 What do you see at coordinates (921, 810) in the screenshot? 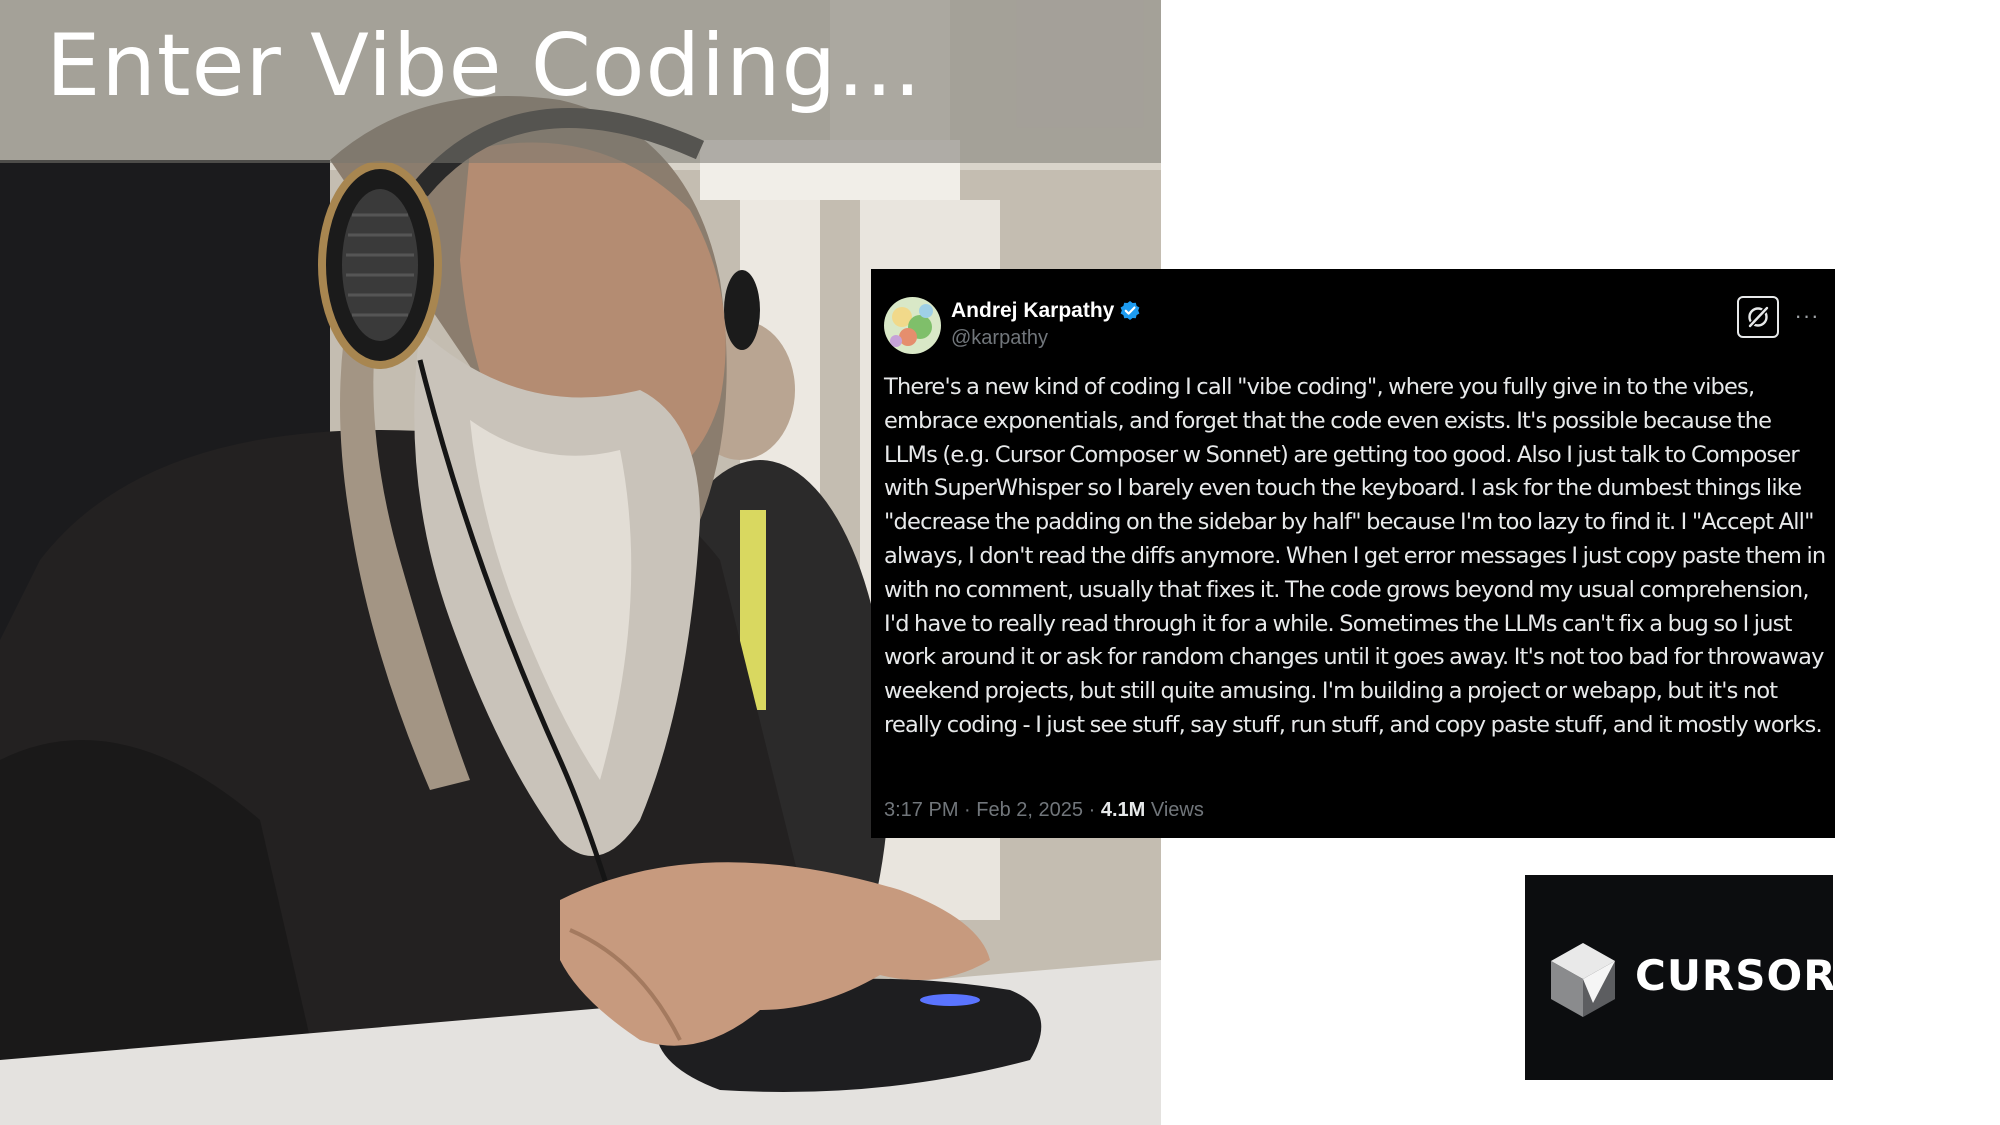
I see `tweet-time: 3:17 PM` at bounding box center [921, 810].